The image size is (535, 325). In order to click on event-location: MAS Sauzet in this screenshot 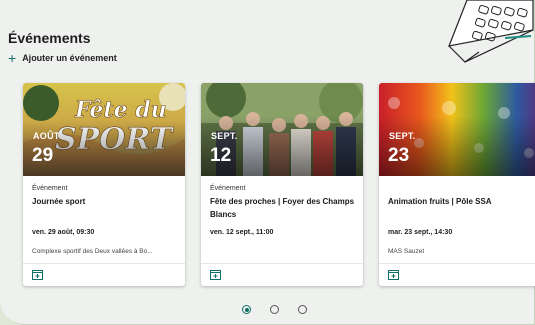, I will do `click(406, 251)`.